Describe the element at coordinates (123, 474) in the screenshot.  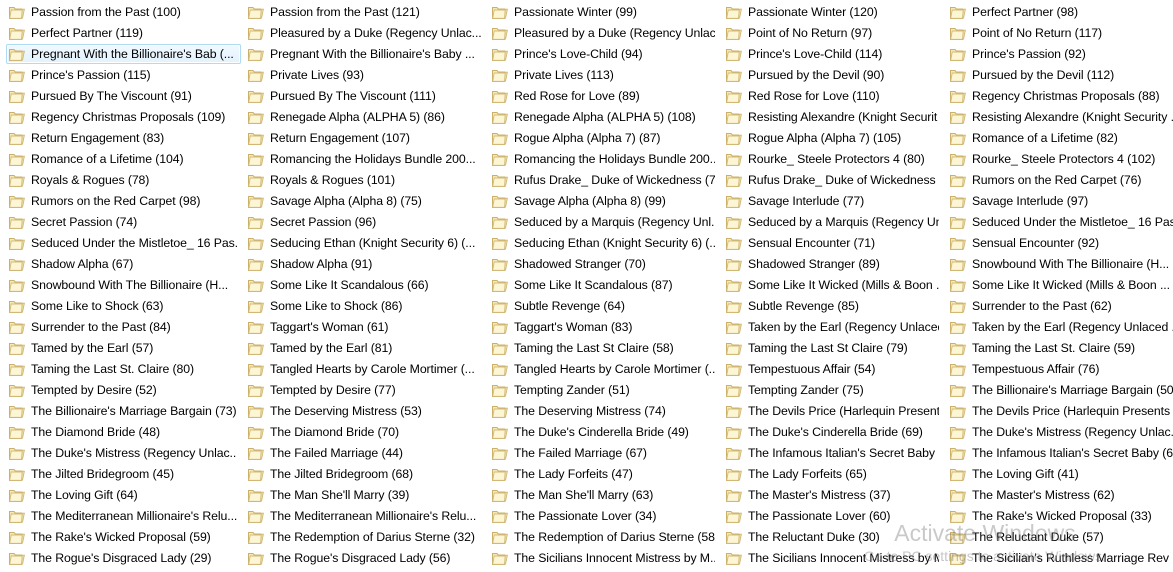
I see `file-list-item: The Jilted Bridegroom (45)` at that location.